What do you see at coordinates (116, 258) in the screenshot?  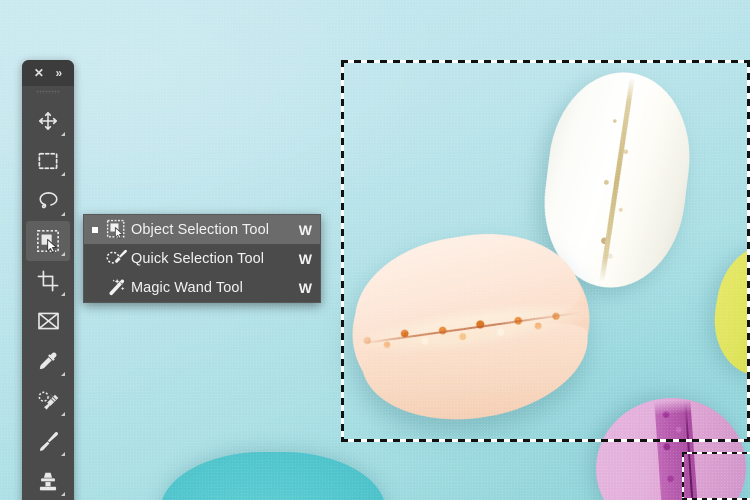 I see `quick-selection-icon` at bounding box center [116, 258].